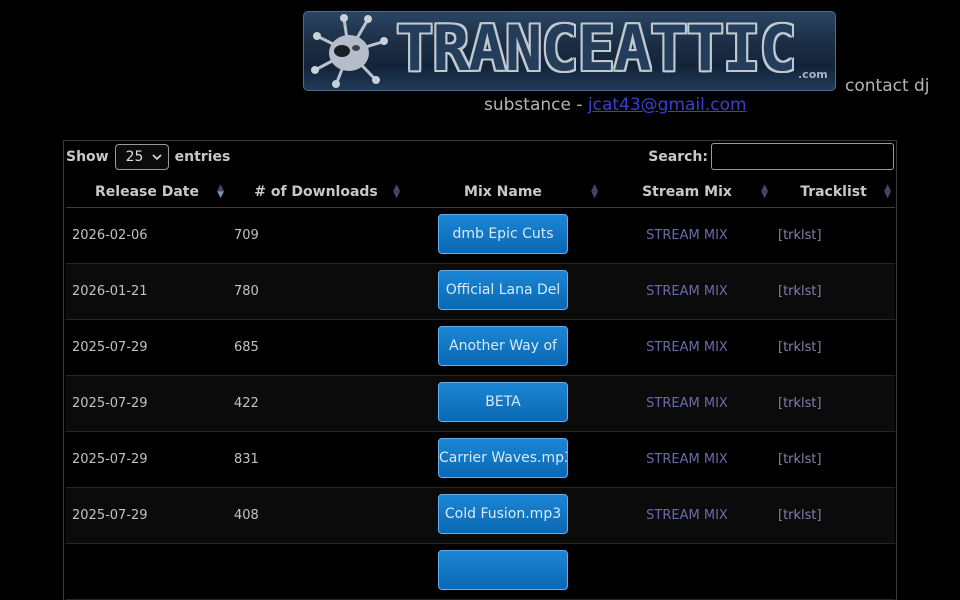 Image resolution: width=960 pixels, height=600 pixels. I want to click on tracklist-cell, so click(833, 571).